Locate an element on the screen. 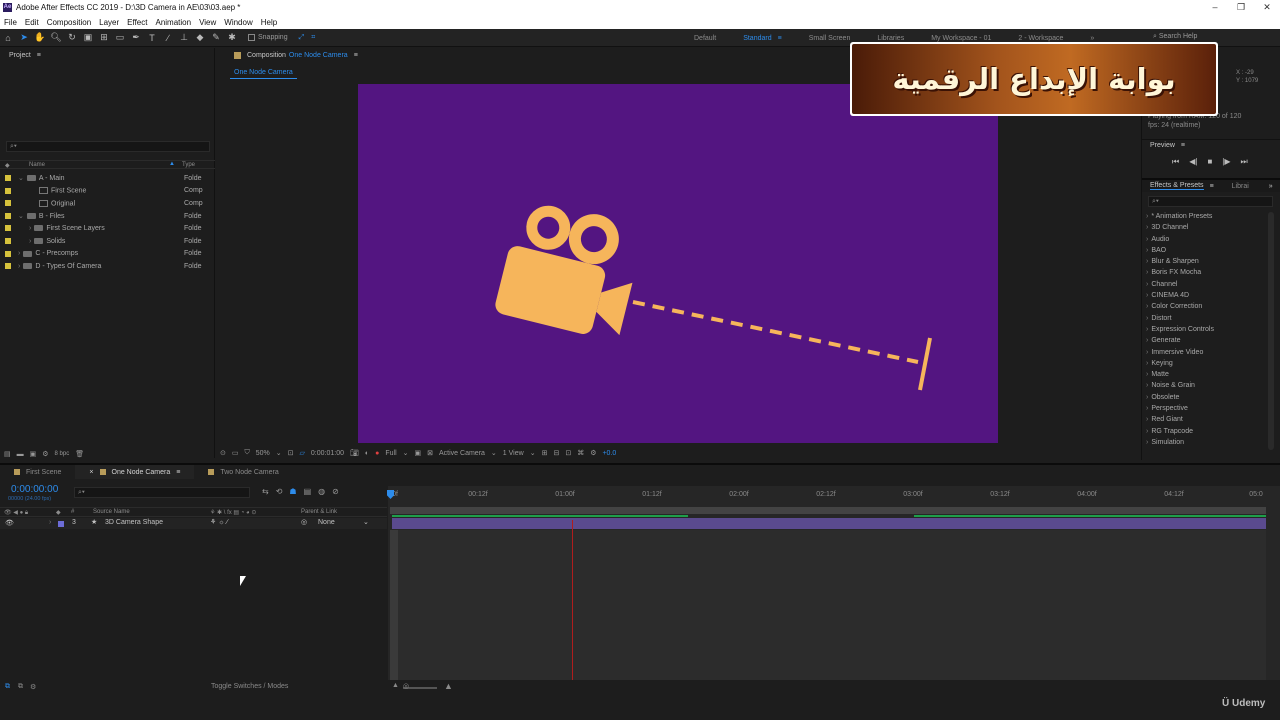 The height and width of the screenshot is (720, 1280). snap-features-icon: ⌗ is located at coordinates (313, 38).